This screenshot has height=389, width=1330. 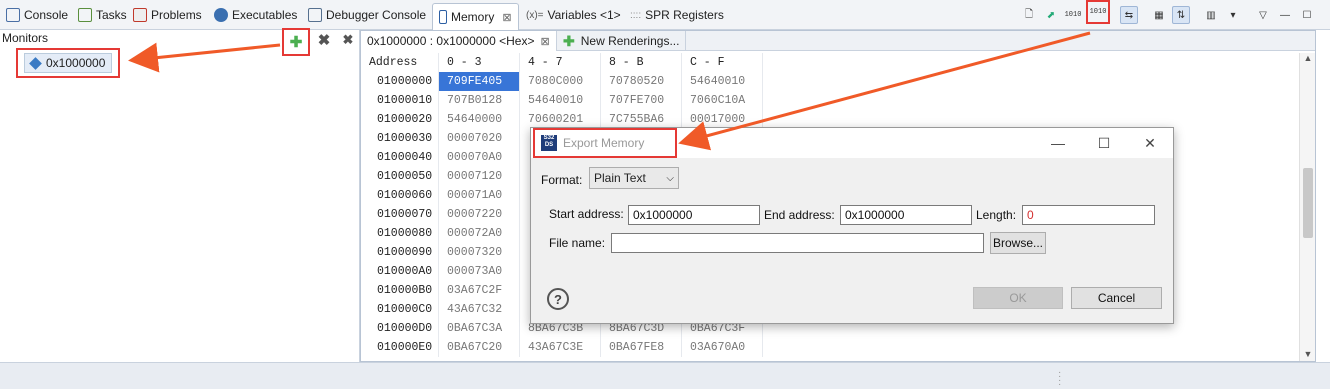 I want to click on tab-spr-registers: :::: SPR Registers, so click(x=677, y=15).